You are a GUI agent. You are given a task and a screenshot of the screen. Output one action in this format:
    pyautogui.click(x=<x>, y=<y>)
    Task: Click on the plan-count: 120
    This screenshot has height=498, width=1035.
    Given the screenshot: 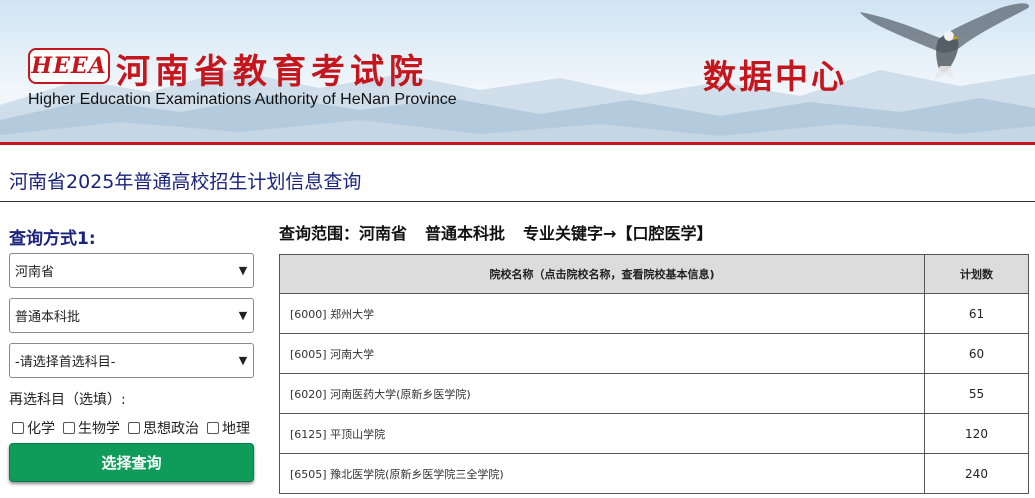 What is the action you would take?
    pyautogui.click(x=976, y=433)
    